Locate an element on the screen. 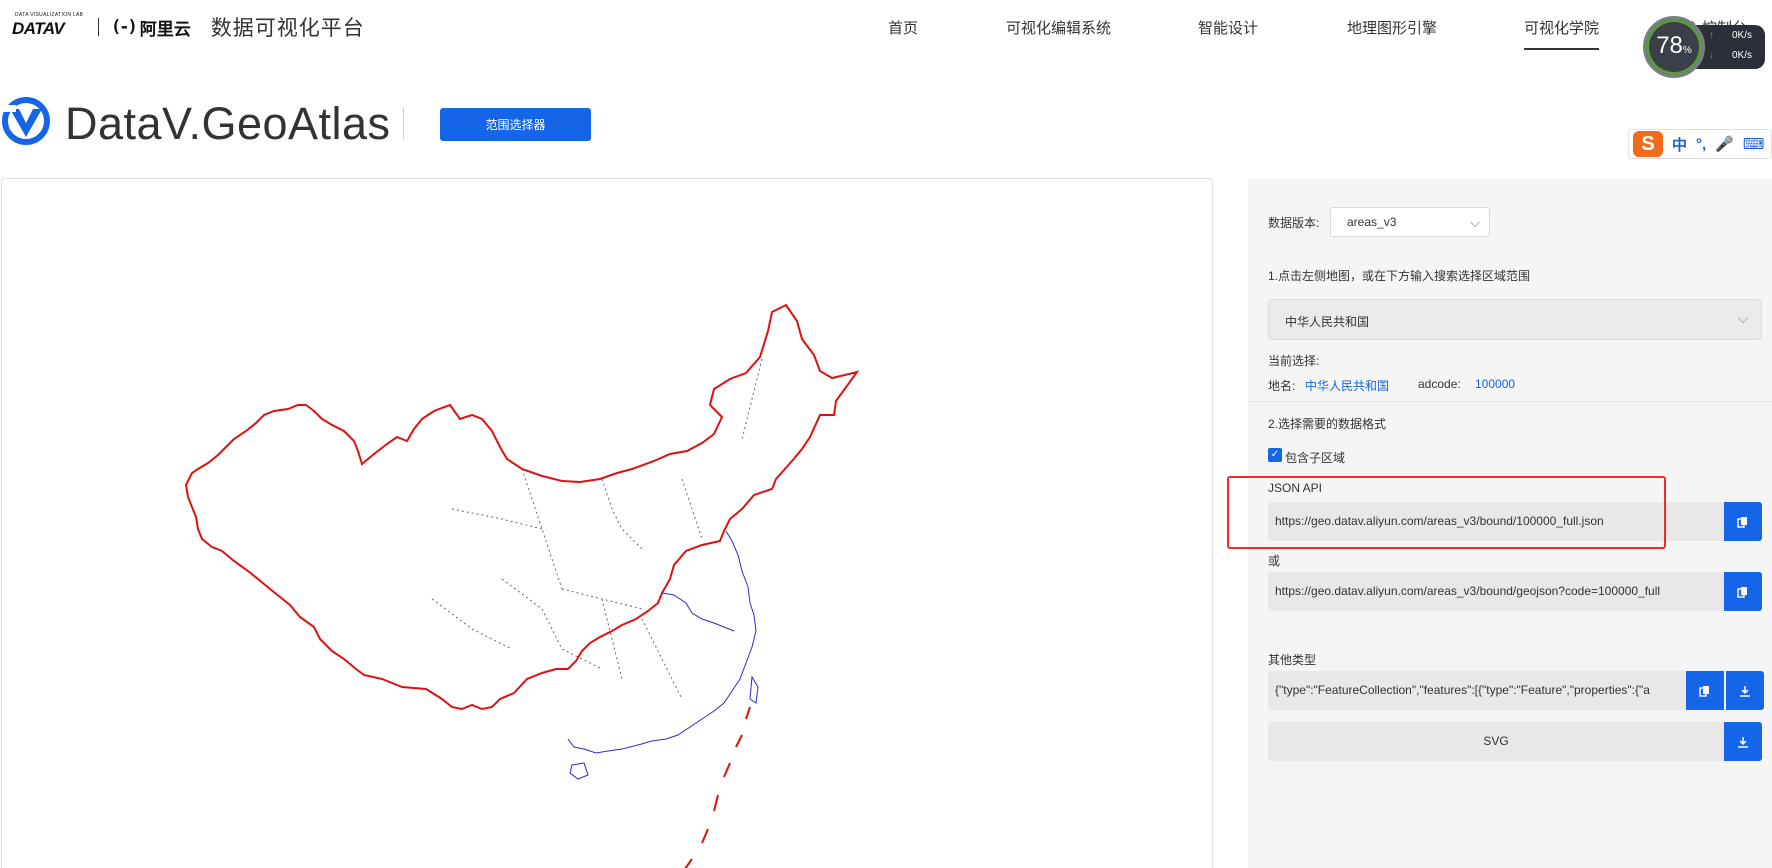 The width and height of the screenshot is (1772, 868). download-other-button is located at coordinates (1745, 690).